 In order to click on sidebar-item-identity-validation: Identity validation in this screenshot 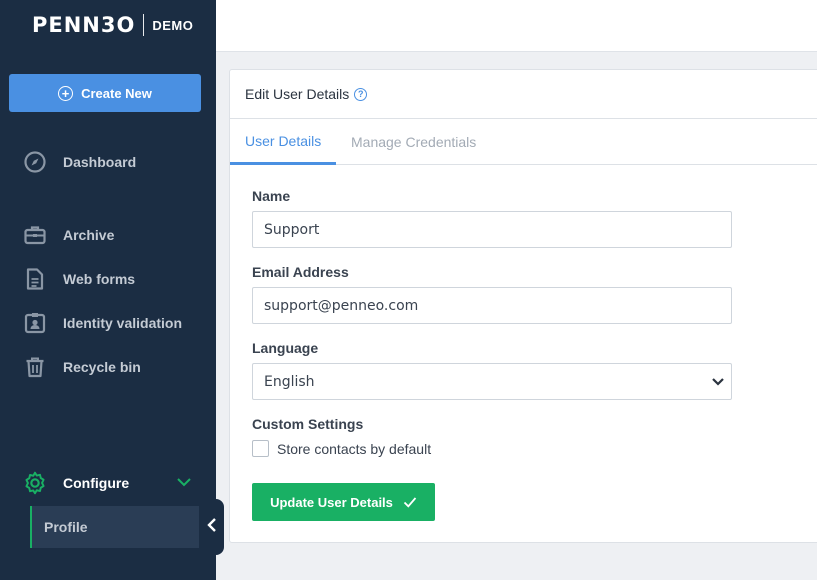, I will do `click(102, 323)`.